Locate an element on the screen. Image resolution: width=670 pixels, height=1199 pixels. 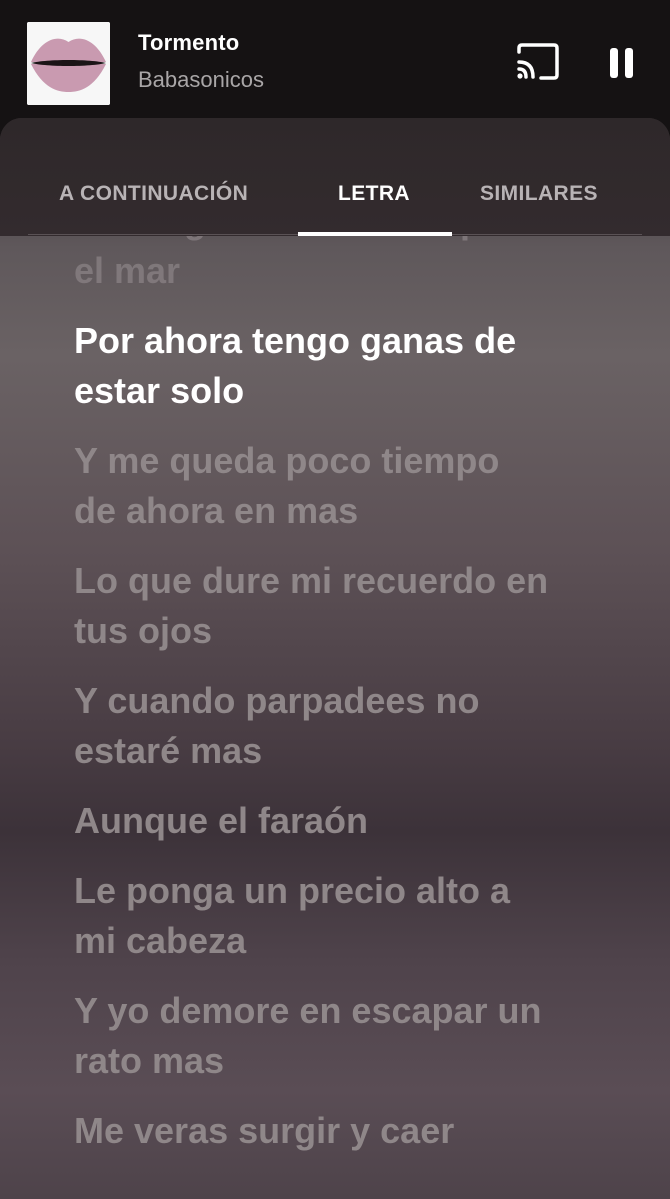
lyric-line: Me veras surgir y caer is located at coordinates (344, 1131).